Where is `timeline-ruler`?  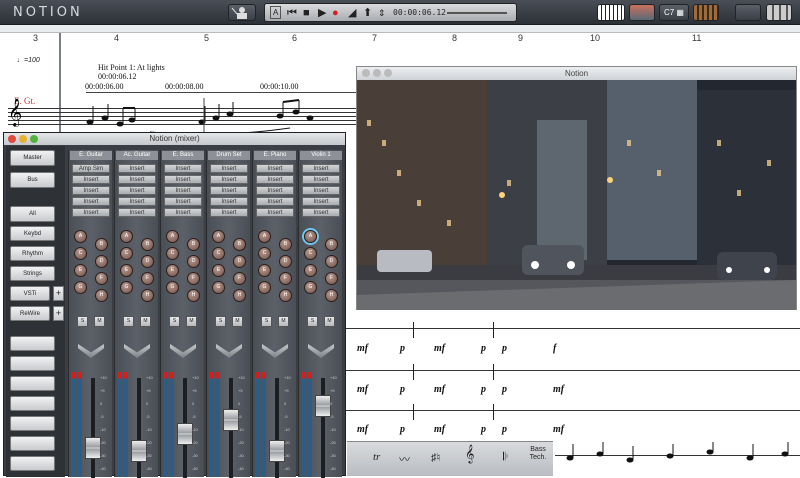 timeline-ruler is located at coordinates (400, 29).